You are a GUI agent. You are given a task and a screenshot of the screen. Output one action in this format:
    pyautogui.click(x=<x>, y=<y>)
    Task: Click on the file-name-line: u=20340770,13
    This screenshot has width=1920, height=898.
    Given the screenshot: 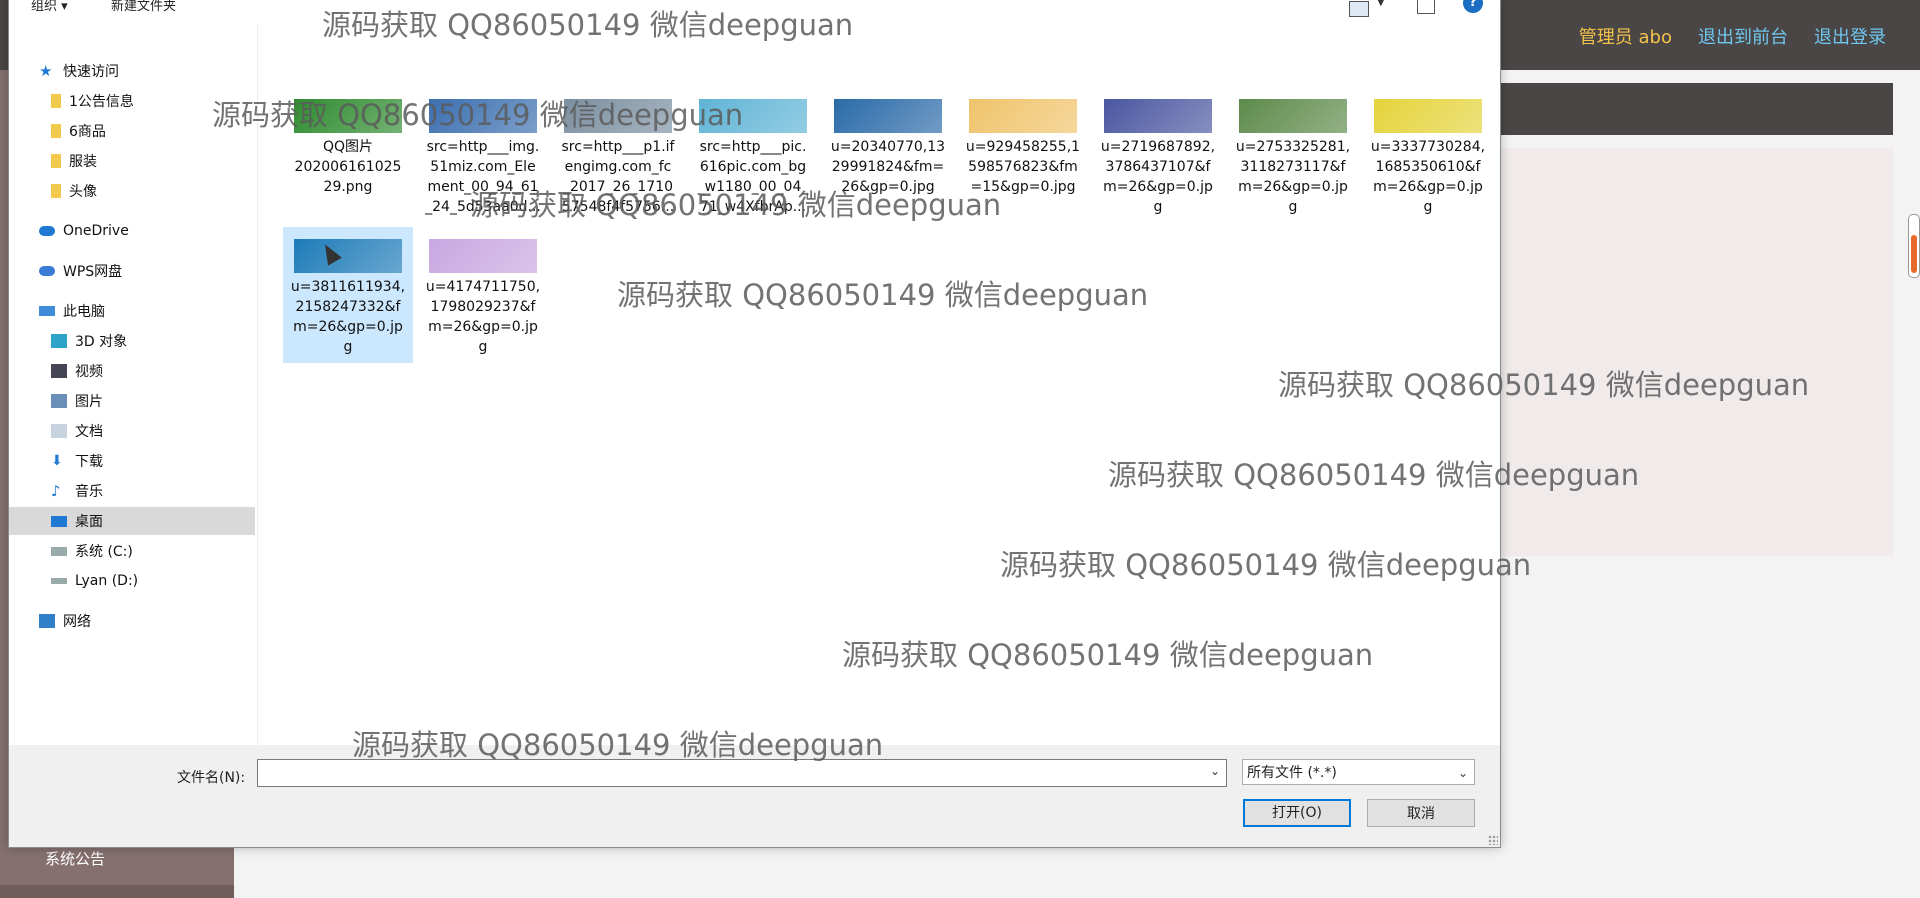 What is the action you would take?
    pyautogui.click(x=888, y=147)
    